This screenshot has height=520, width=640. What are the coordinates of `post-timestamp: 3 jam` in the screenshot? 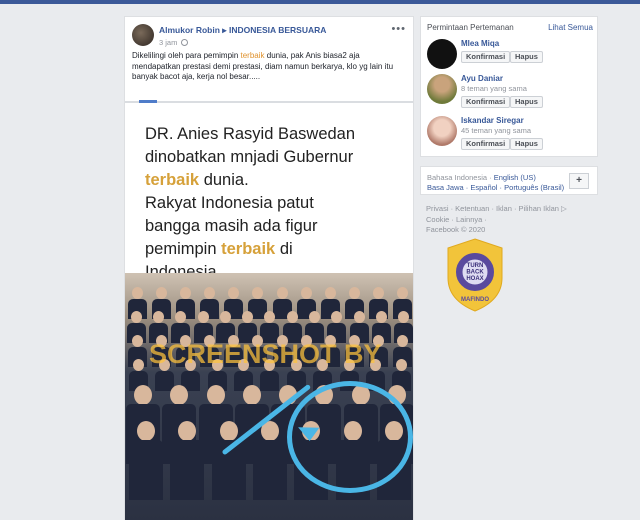 It's located at (174, 42).